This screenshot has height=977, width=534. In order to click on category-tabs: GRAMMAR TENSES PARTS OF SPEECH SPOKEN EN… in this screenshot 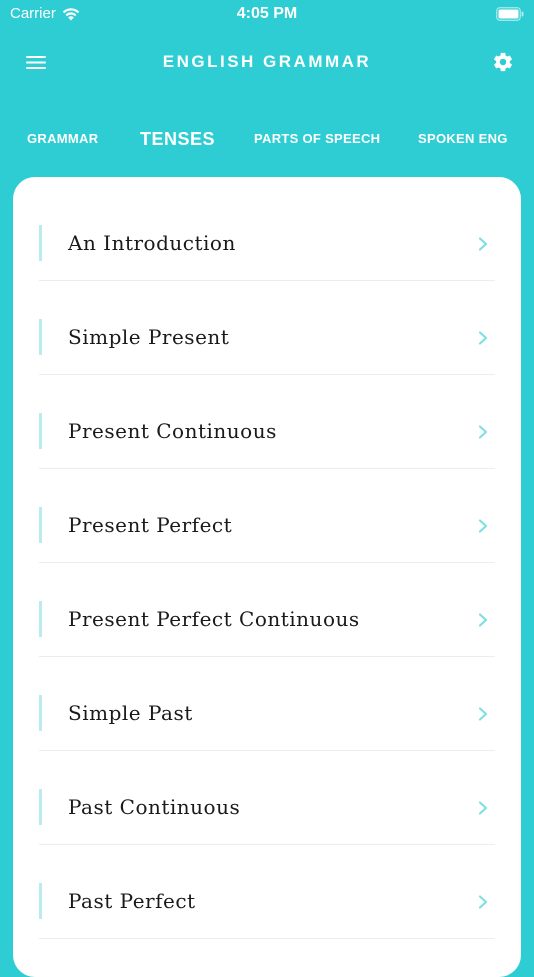, I will do `click(267, 140)`.